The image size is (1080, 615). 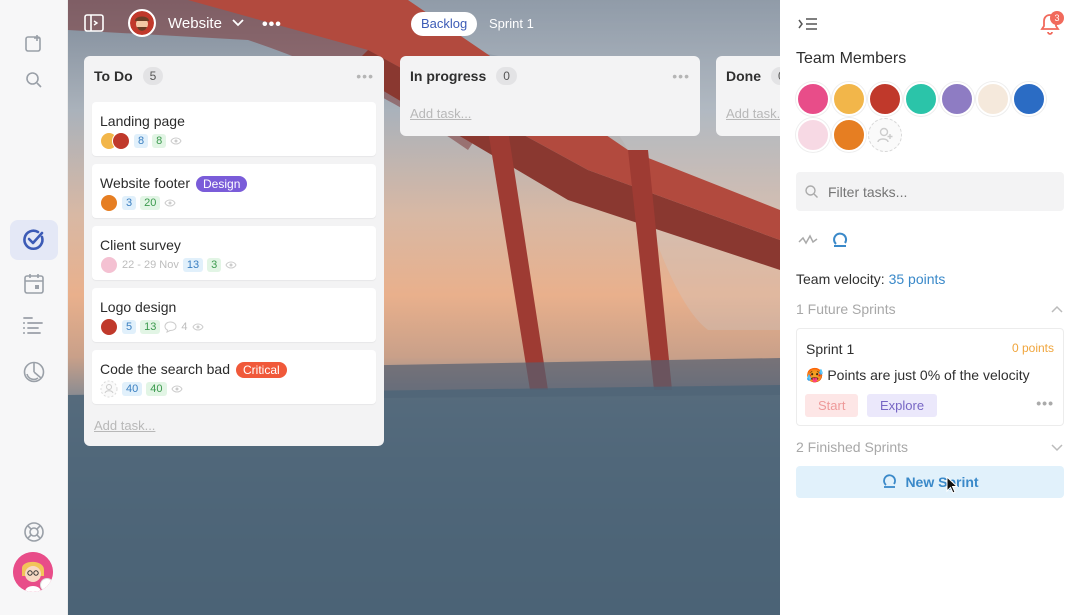 What do you see at coordinates (930, 447) in the screenshot?
I see `finished-sprints-section: 2 Finished Sprints` at bounding box center [930, 447].